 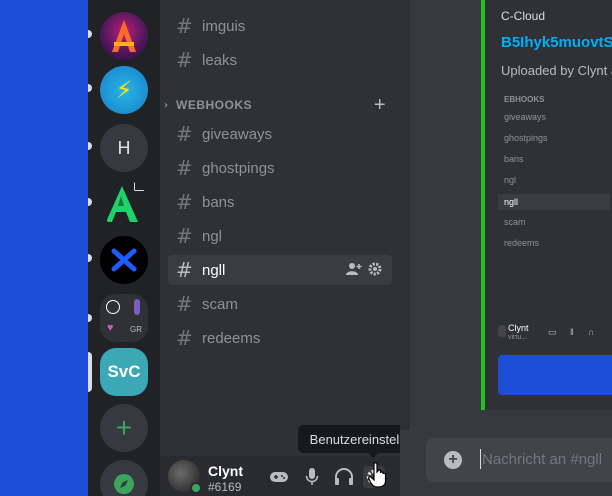 I want to click on server-svc: SvC, so click(x=124, y=372).